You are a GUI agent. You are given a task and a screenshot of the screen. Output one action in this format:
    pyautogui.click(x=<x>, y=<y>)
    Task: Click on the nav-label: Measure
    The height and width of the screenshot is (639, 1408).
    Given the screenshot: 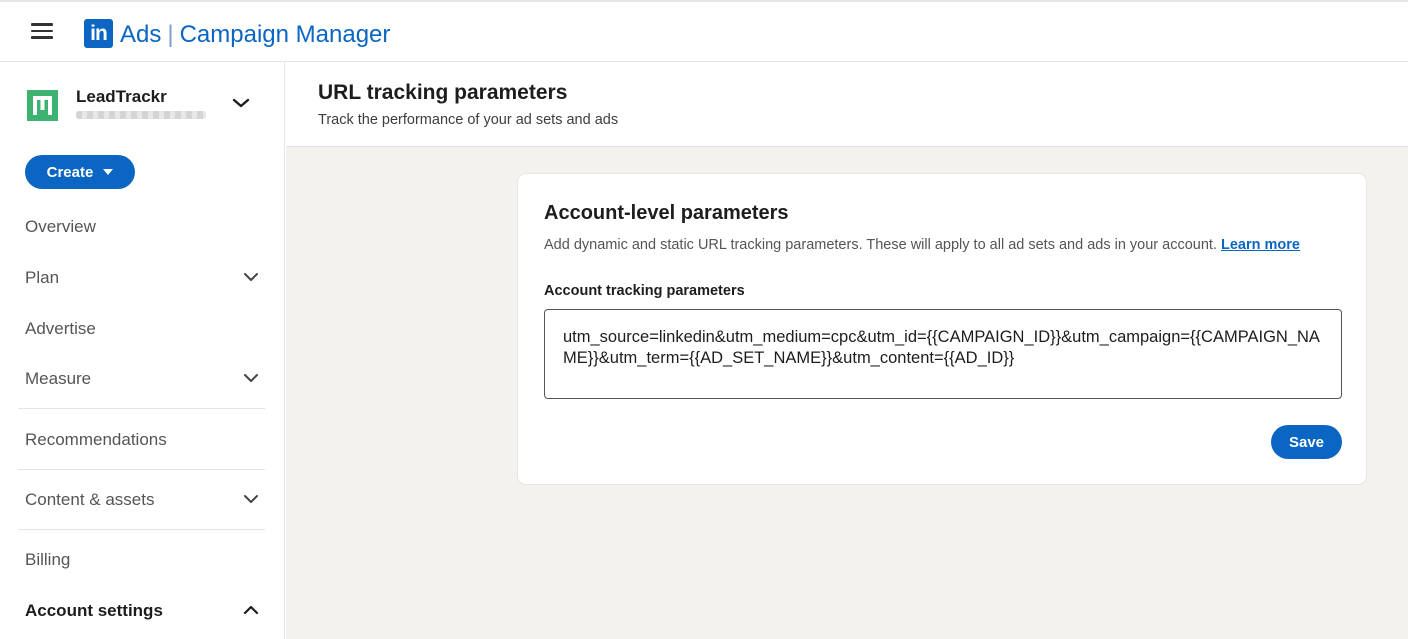 What is the action you would take?
    pyautogui.click(x=58, y=378)
    